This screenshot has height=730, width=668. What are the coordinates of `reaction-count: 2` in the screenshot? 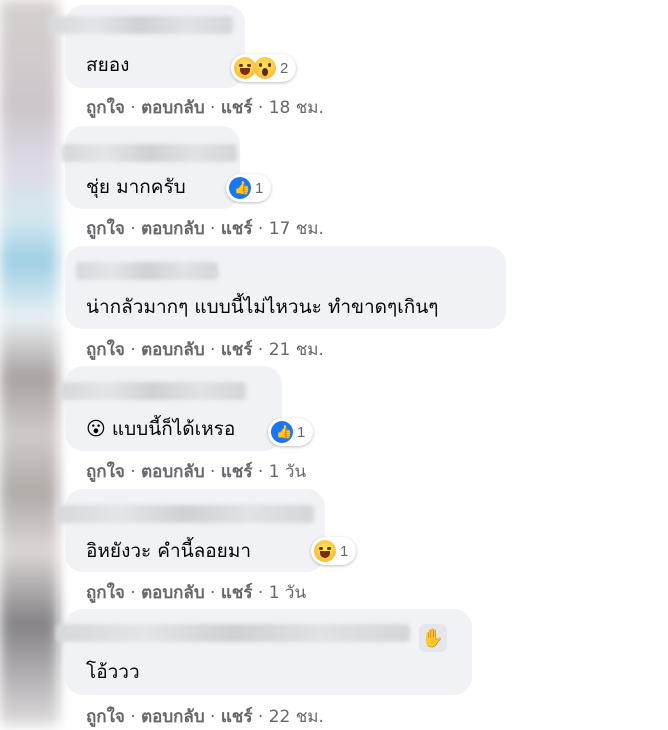 It's located at (284, 68).